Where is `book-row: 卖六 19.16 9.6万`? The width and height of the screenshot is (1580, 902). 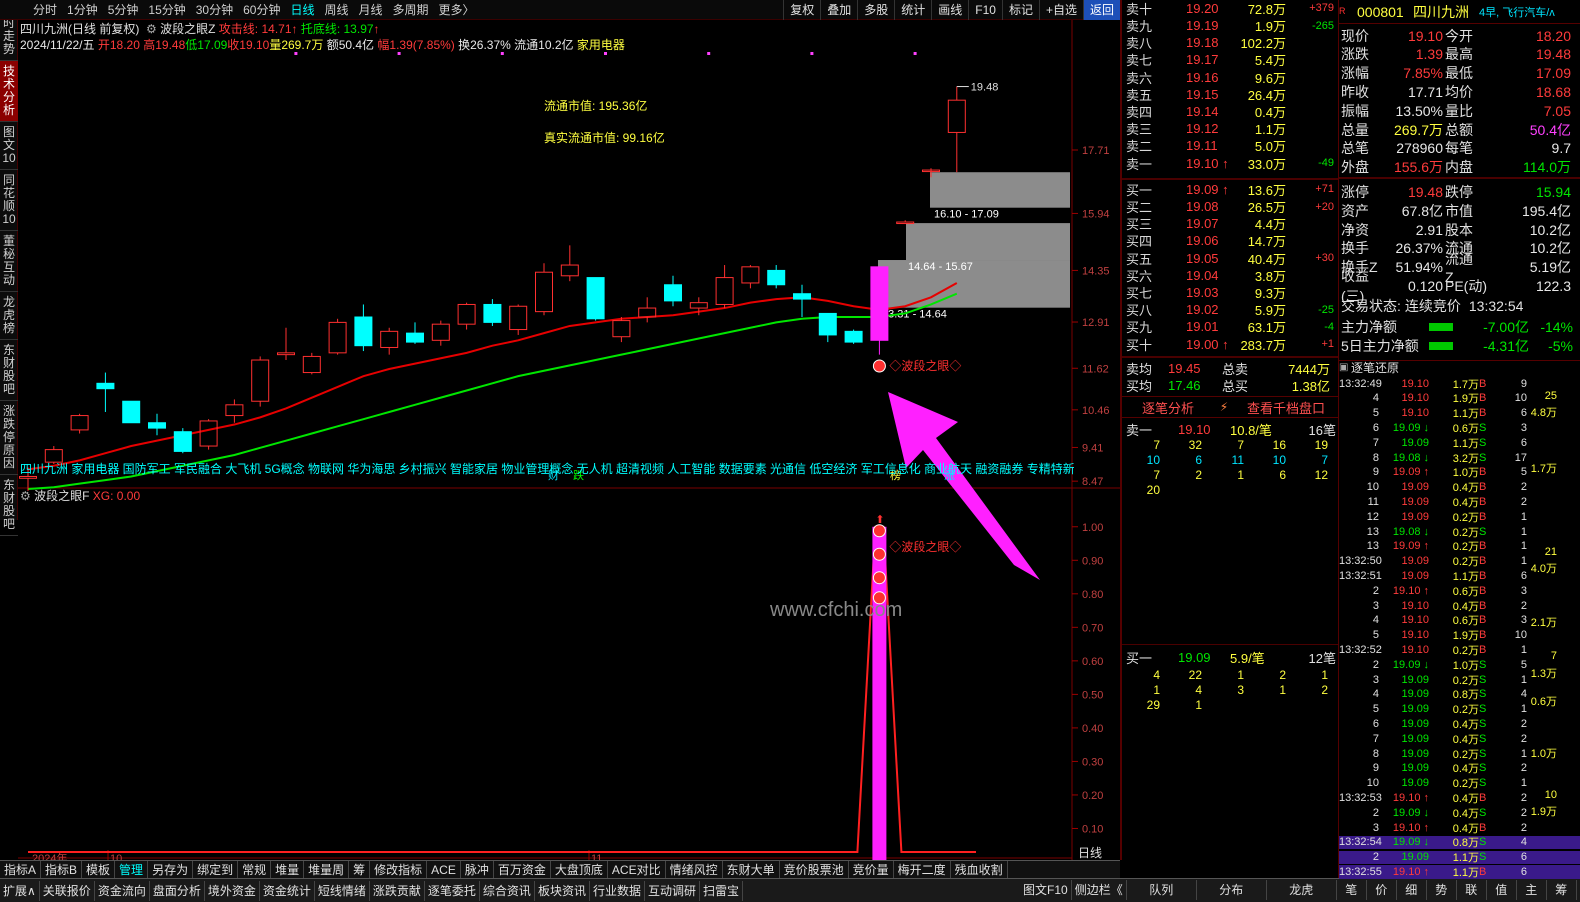 book-row: 卖六 19.16 9.6万 is located at coordinates (1232, 77).